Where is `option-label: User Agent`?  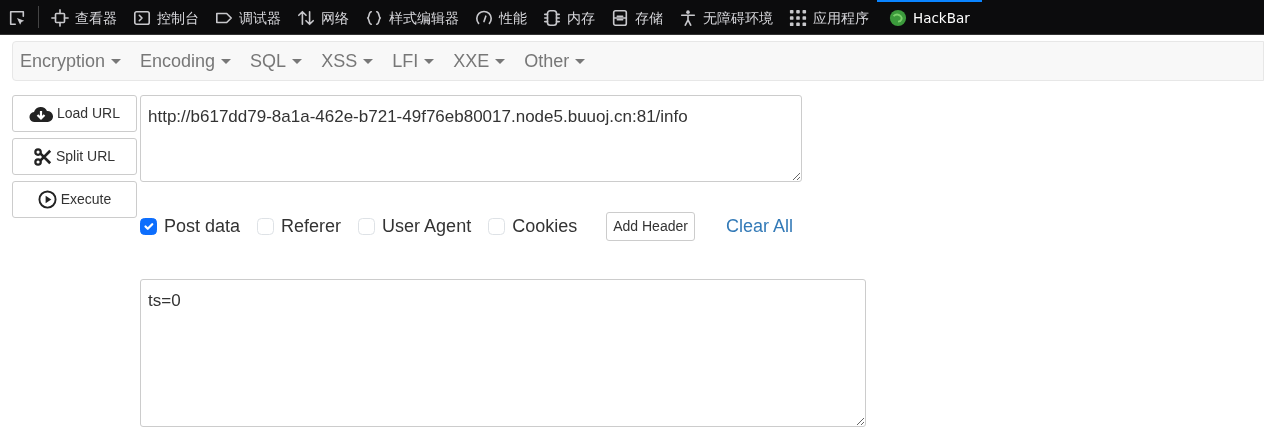 option-label: User Agent is located at coordinates (427, 226).